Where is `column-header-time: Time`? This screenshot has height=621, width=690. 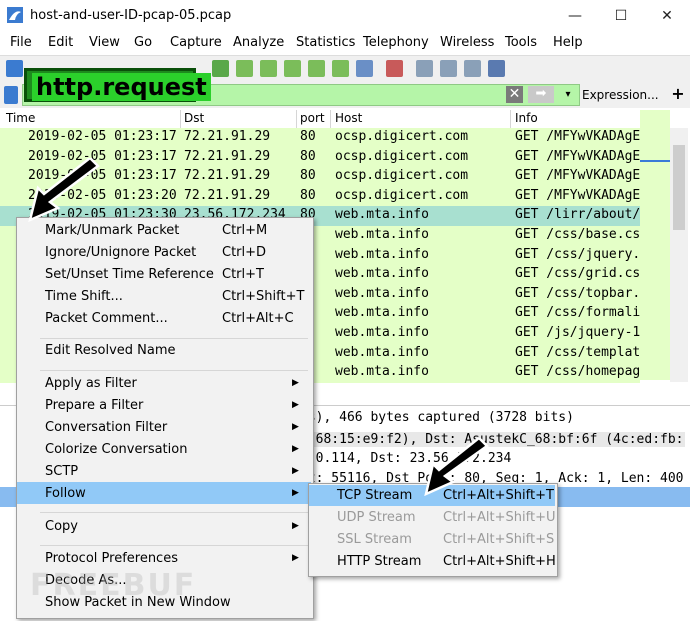 column-header-time: Time is located at coordinates (20, 118).